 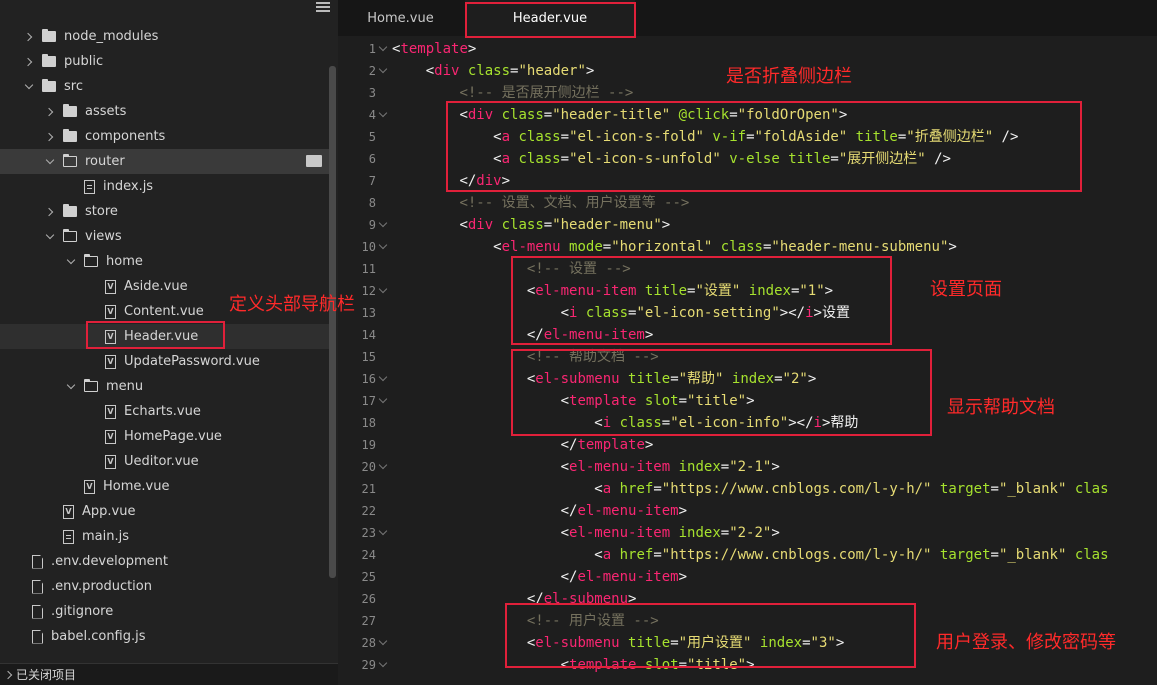 I want to click on code-token: class, so click(x=489, y=71).